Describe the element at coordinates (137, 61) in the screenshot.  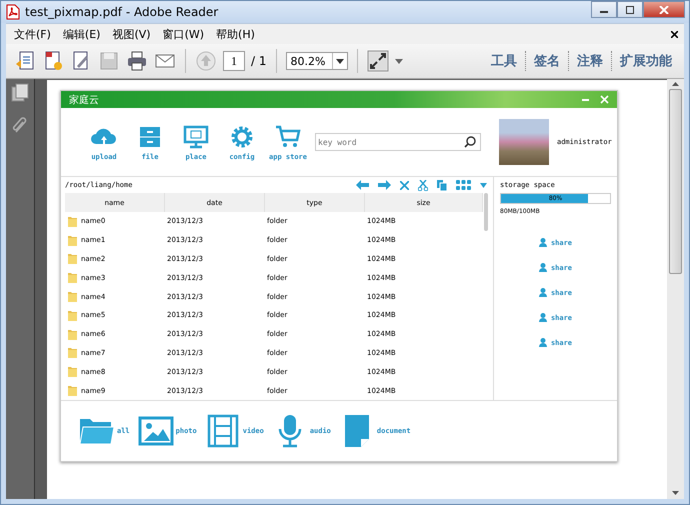
I see `print-icon` at that location.